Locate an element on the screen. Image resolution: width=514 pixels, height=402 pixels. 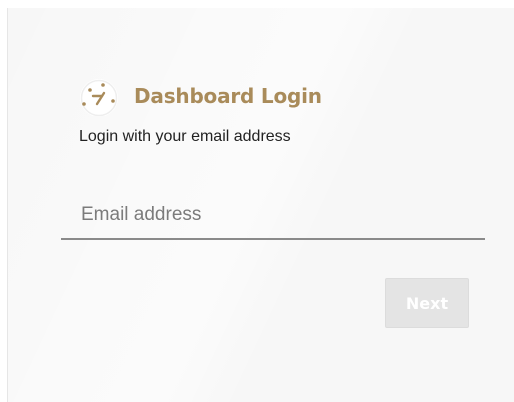
login-header: Dashboard Login is located at coordinates (199, 96).